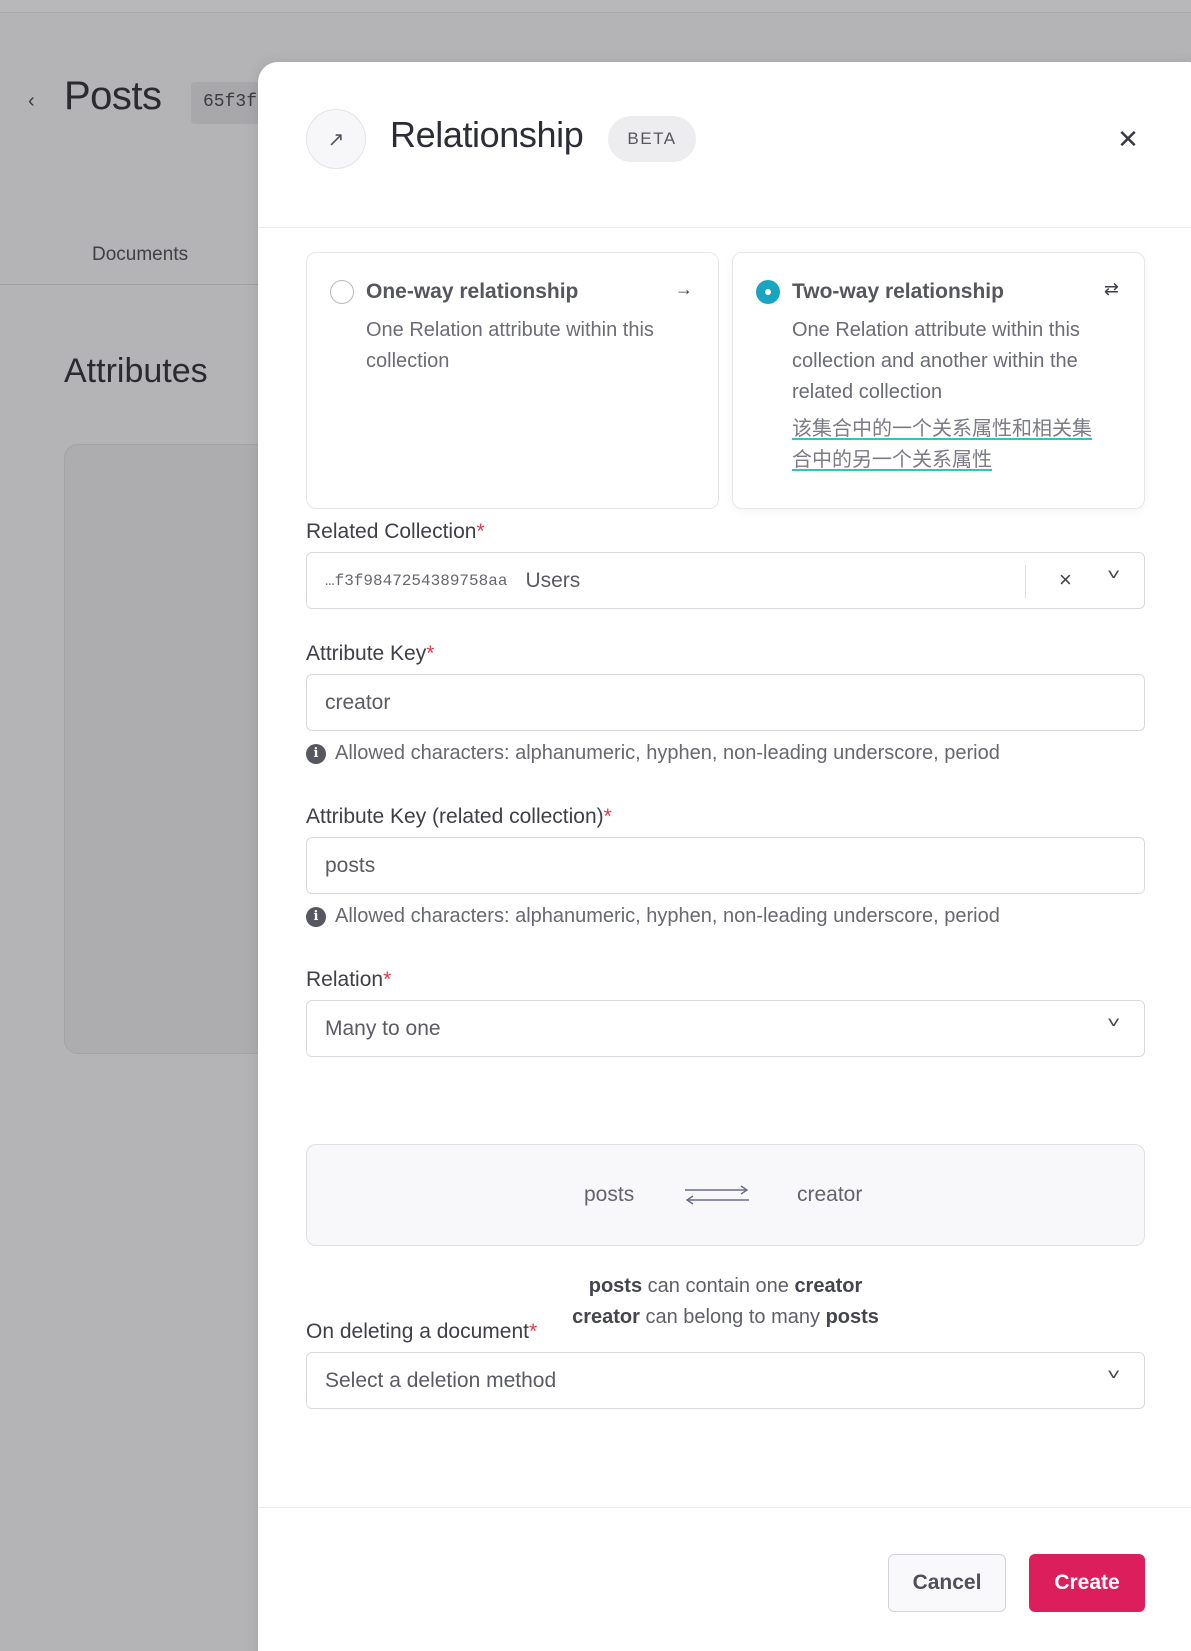  What do you see at coordinates (350, 865) in the screenshot?
I see `attribute-key-related-value: posts` at bounding box center [350, 865].